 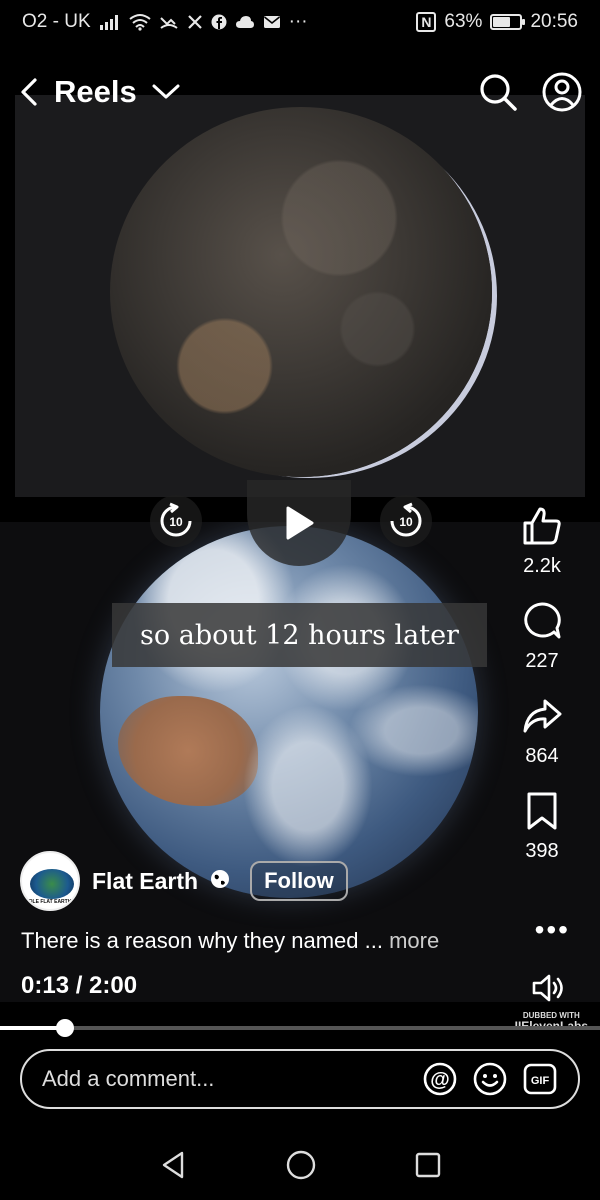 I want to click on bookmark-icon, so click(x=542, y=811).